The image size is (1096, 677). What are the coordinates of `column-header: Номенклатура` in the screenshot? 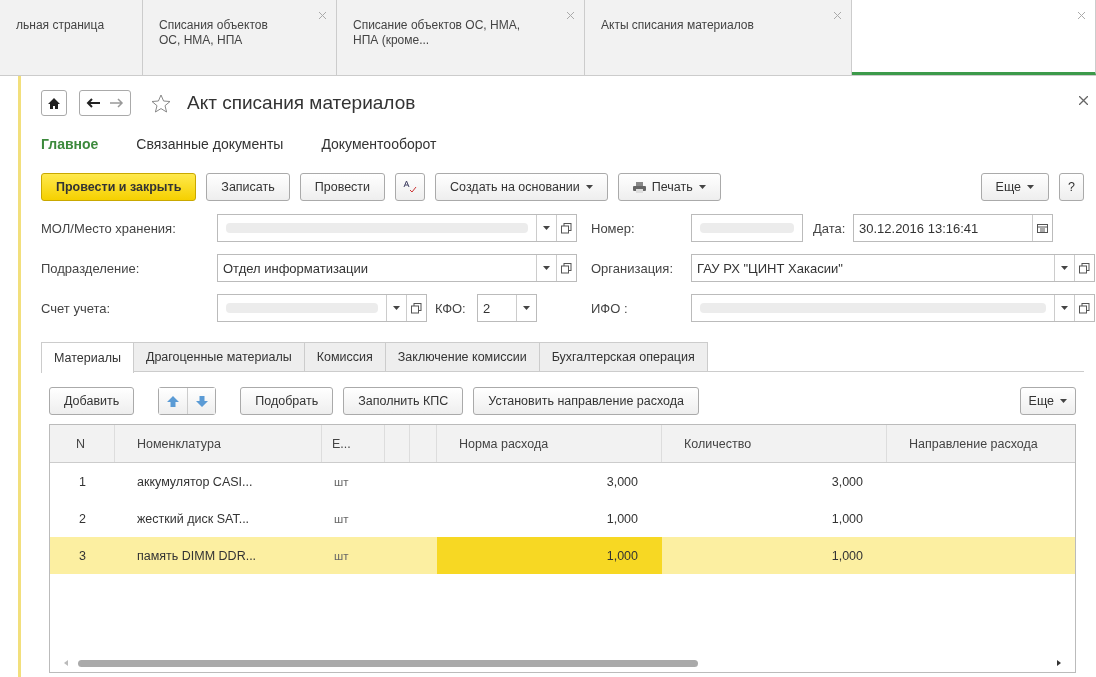 It's located at (218, 443).